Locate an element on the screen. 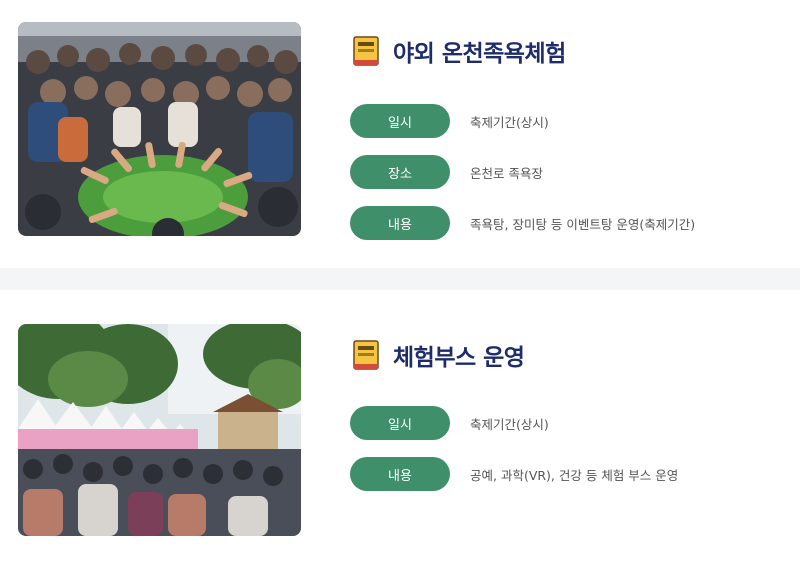 The image size is (800, 562). info-value: 공예, 과학(VR), 건강 등 체험 부스 운영 is located at coordinates (574, 475).